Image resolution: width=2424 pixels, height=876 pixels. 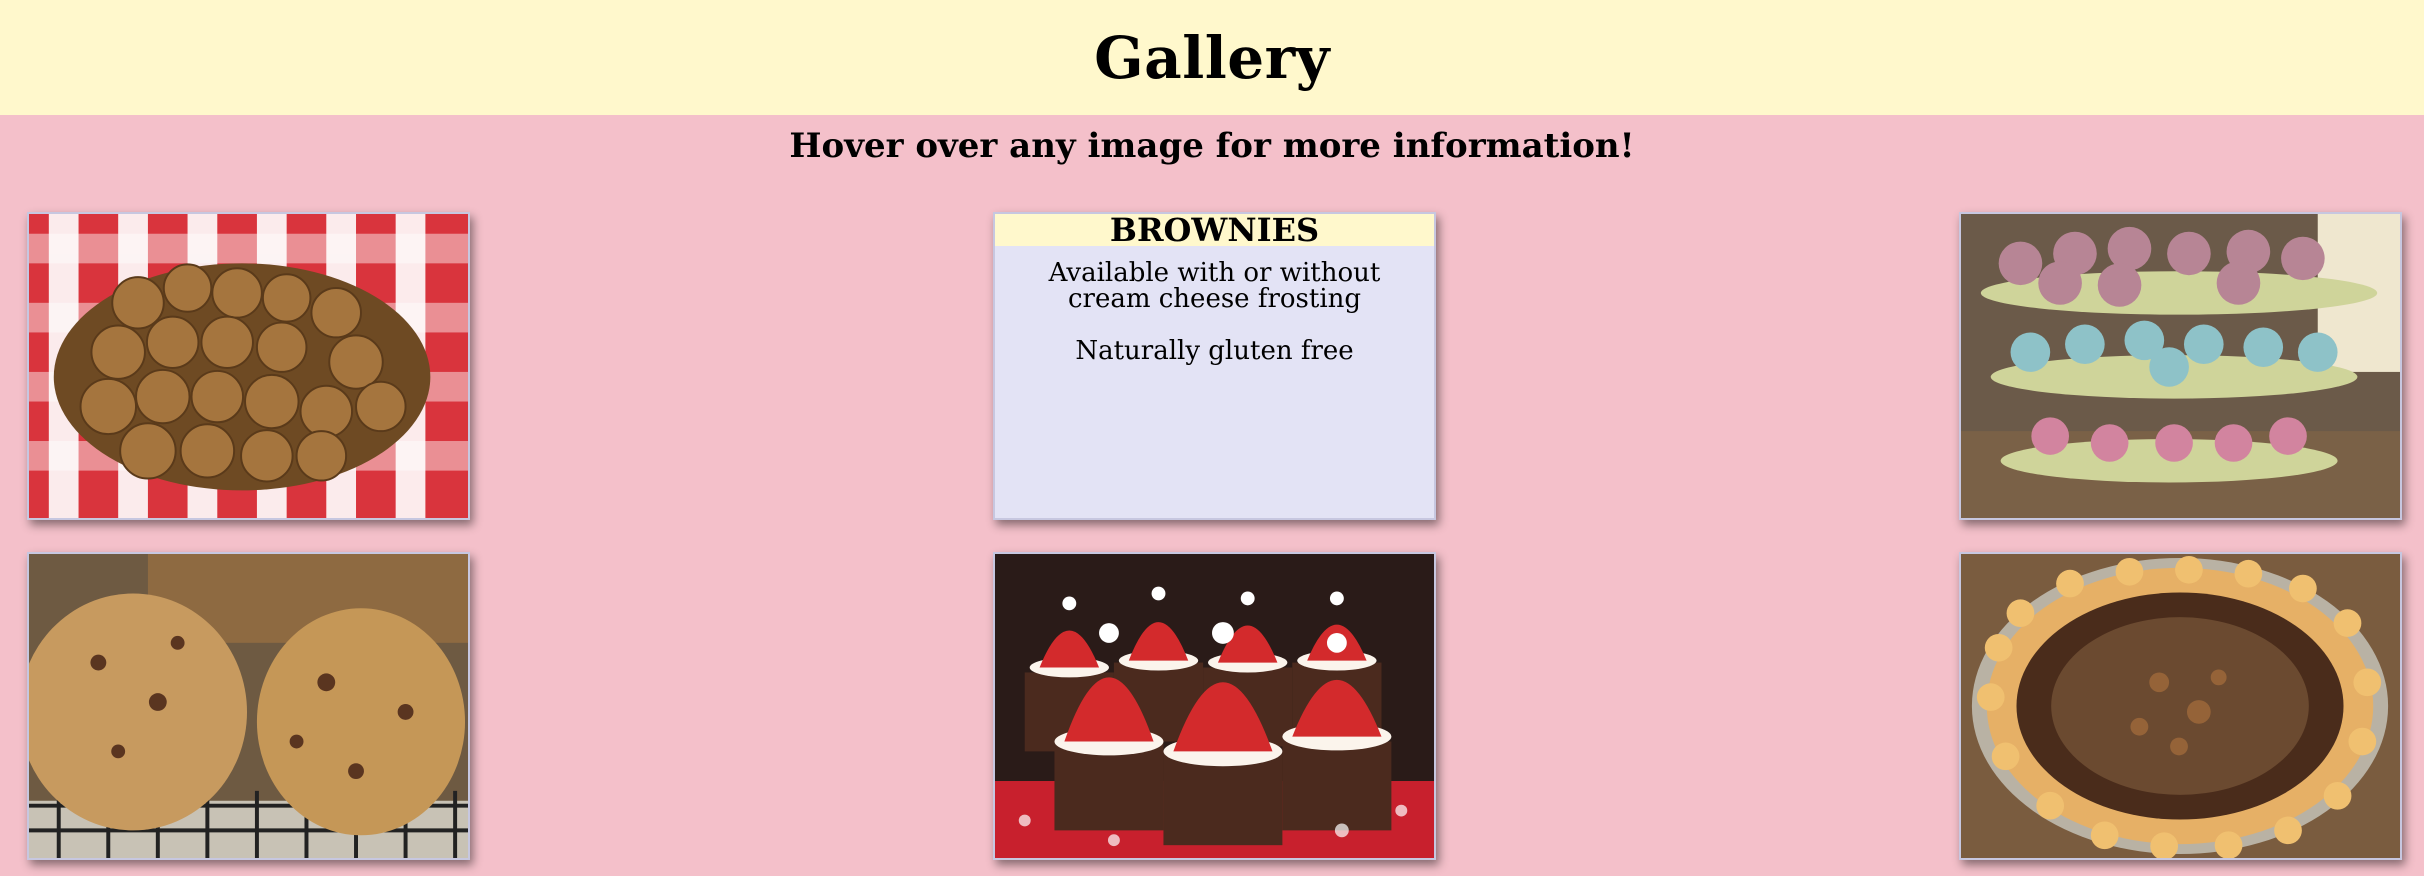 I want to click on strawberry-santa-brownies-photo, so click(x=1214, y=706).